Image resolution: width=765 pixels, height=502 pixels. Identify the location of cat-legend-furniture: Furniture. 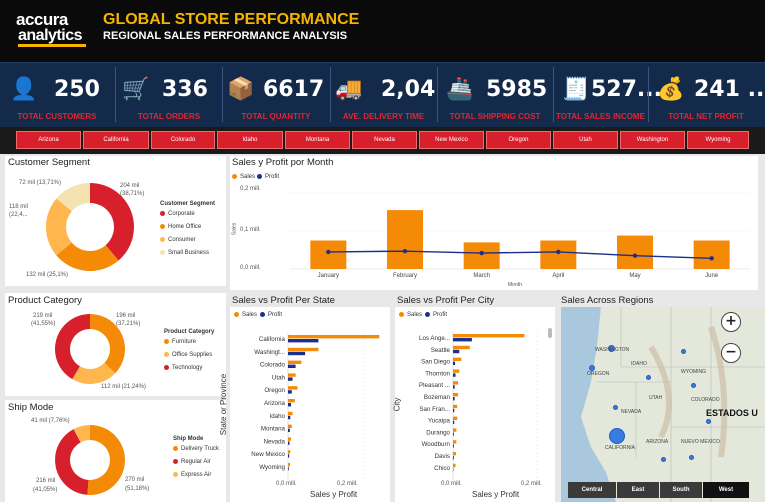
(180, 342).